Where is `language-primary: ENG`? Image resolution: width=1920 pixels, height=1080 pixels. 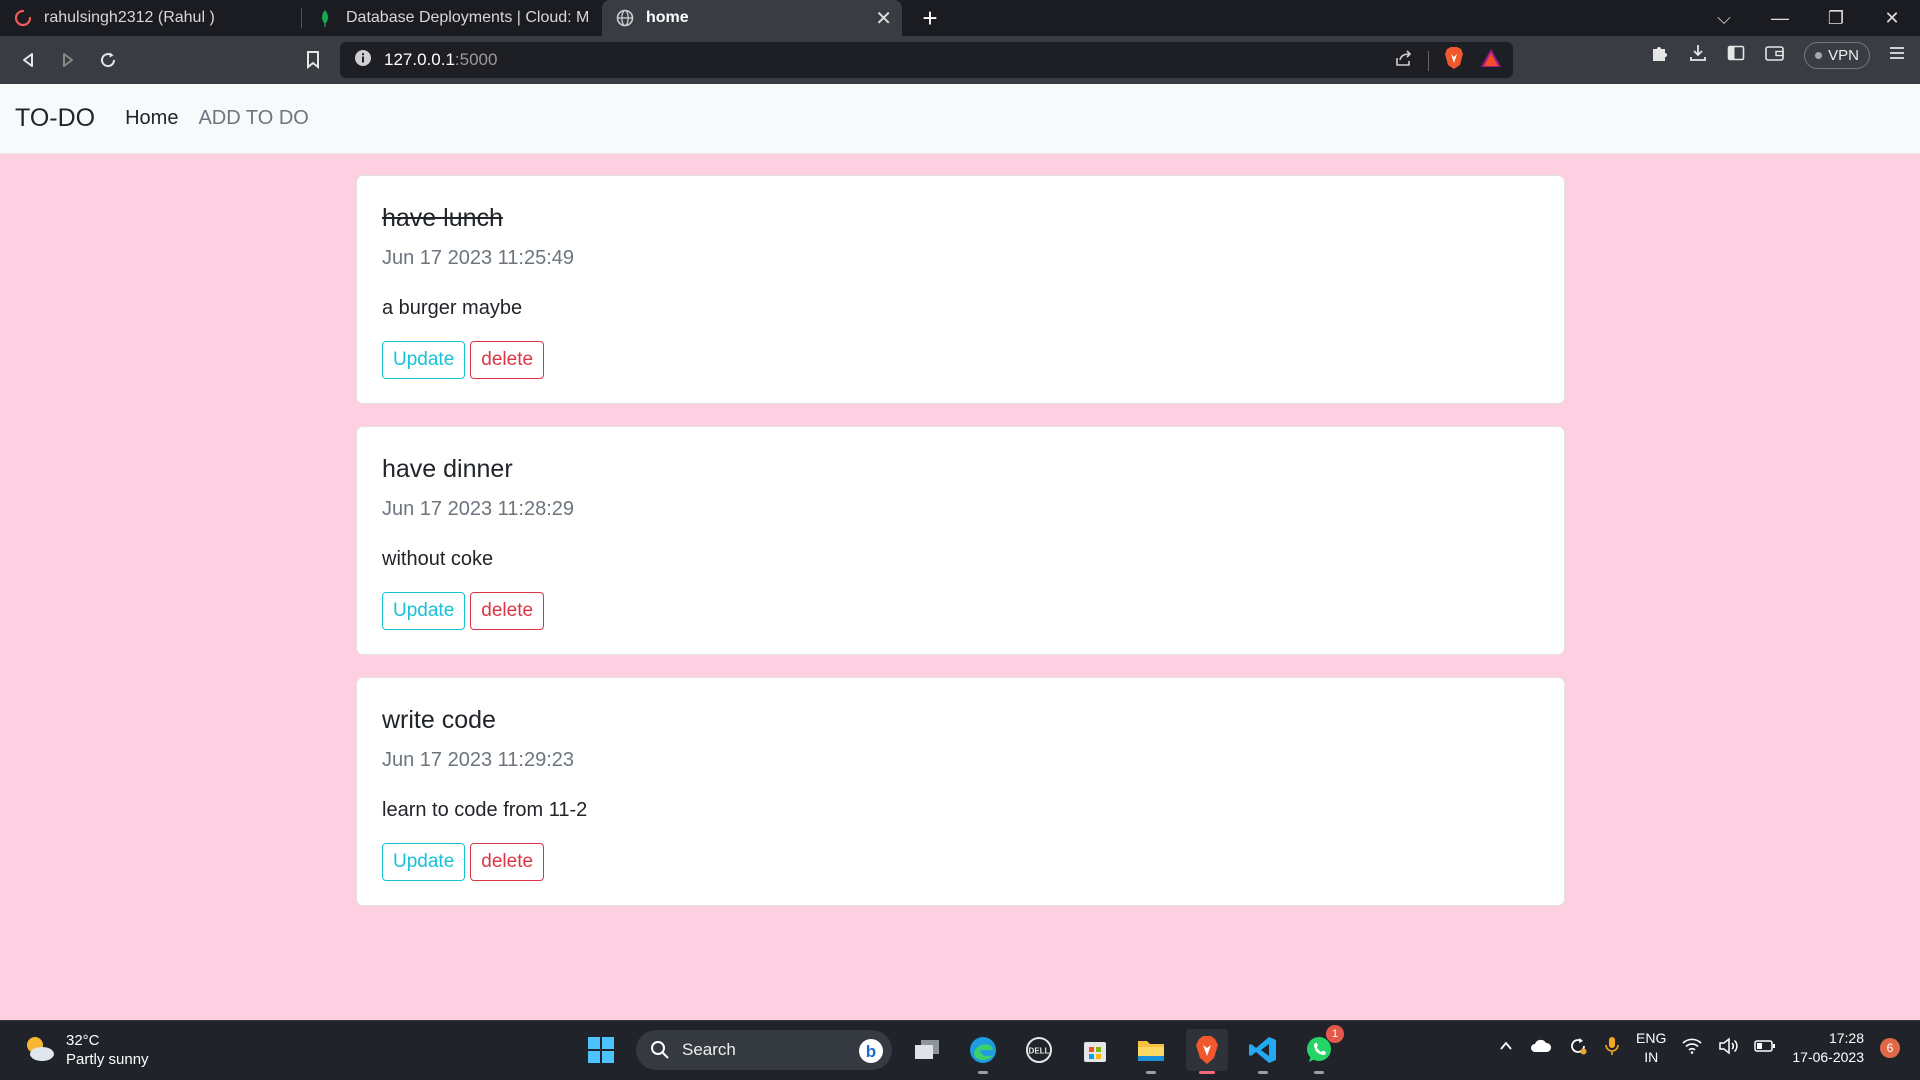 language-primary: ENG is located at coordinates (1651, 1038).